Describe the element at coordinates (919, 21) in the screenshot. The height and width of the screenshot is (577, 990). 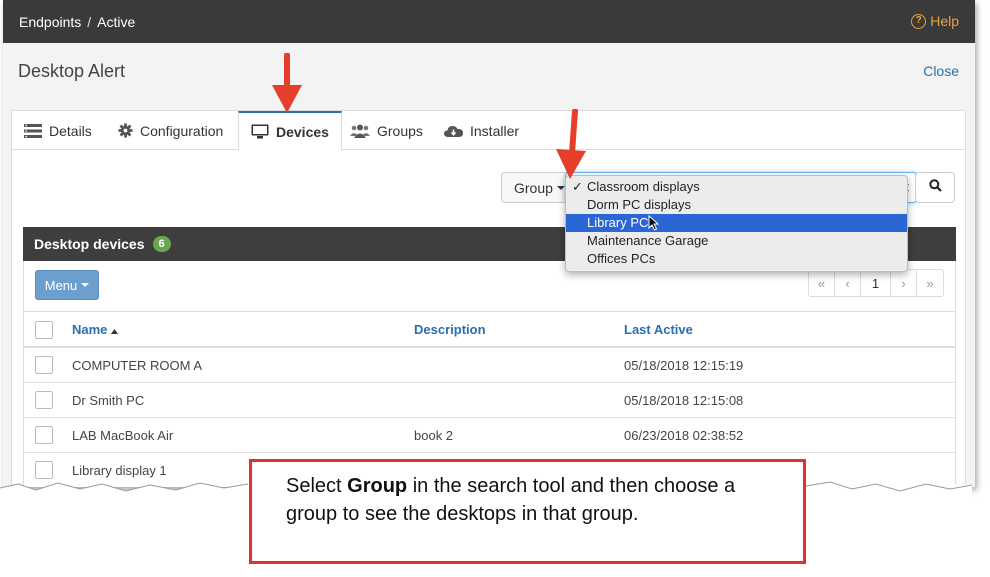
I see `question-circle-icon: ?` at that location.